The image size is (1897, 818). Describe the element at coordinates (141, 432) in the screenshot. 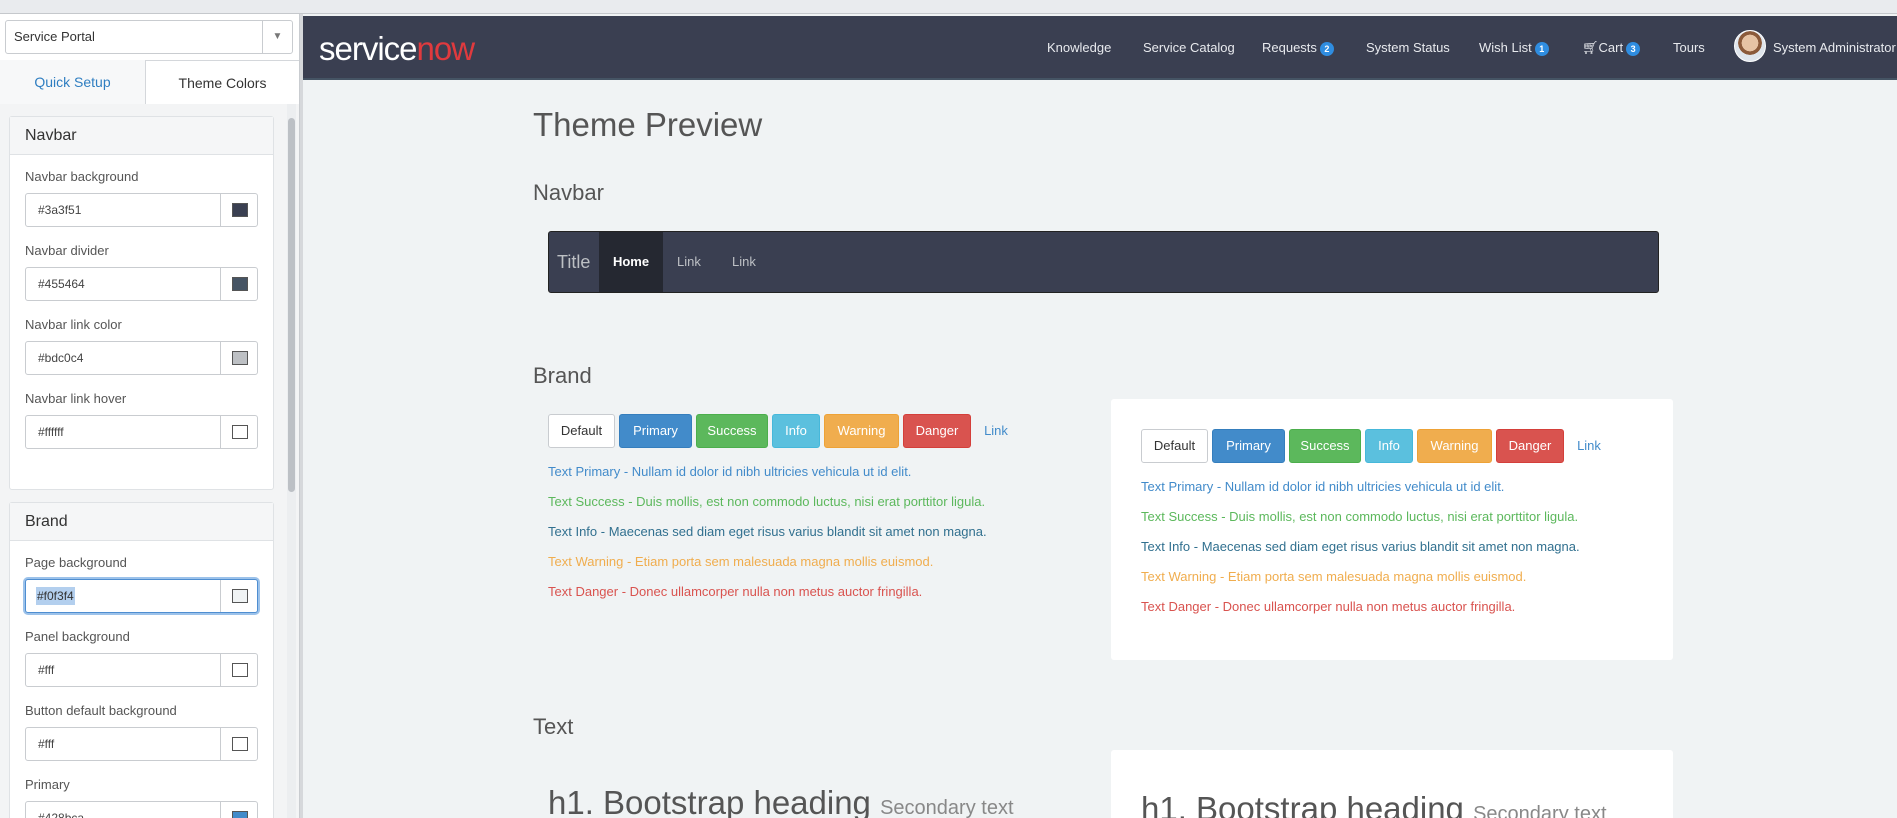

I see `color-input: #ffffff` at that location.